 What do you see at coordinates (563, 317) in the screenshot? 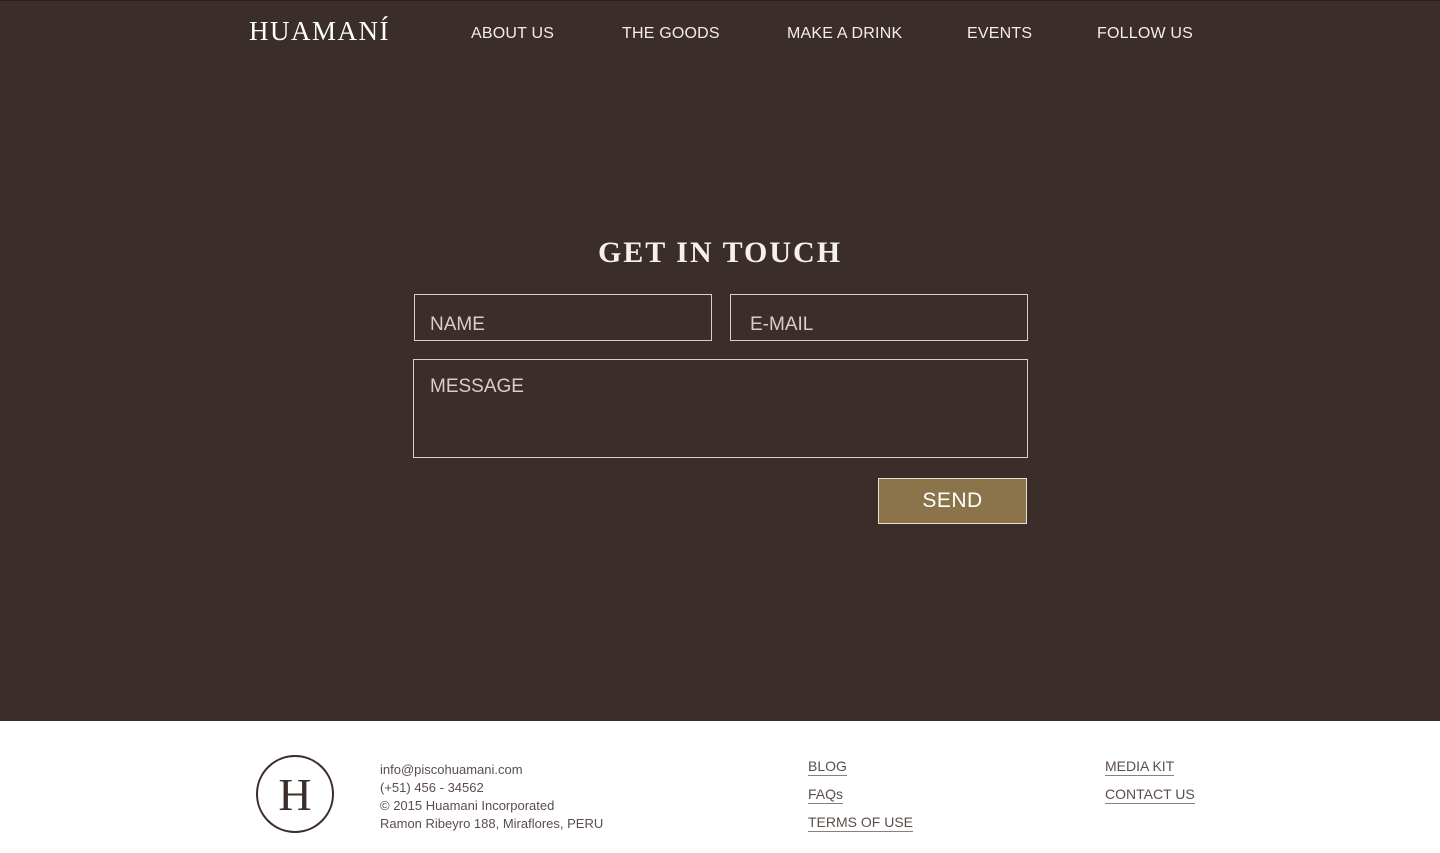
I see `name-field` at bounding box center [563, 317].